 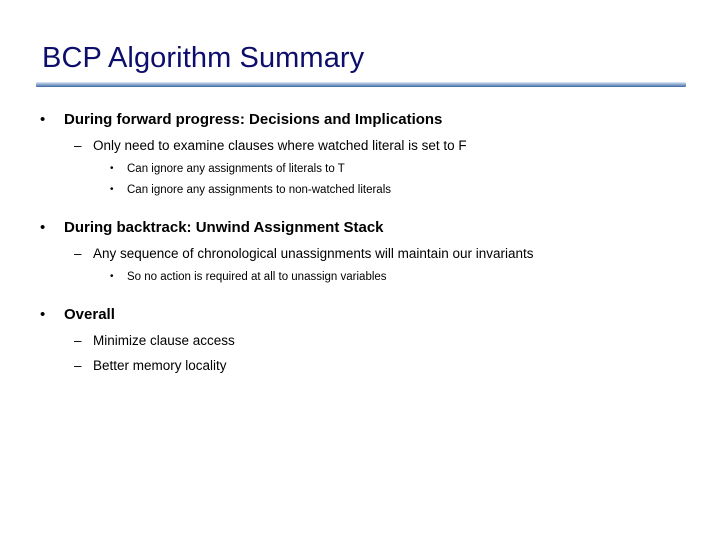 I want to click on bullet-level1-text: Overall, so click(x=89, y=314).